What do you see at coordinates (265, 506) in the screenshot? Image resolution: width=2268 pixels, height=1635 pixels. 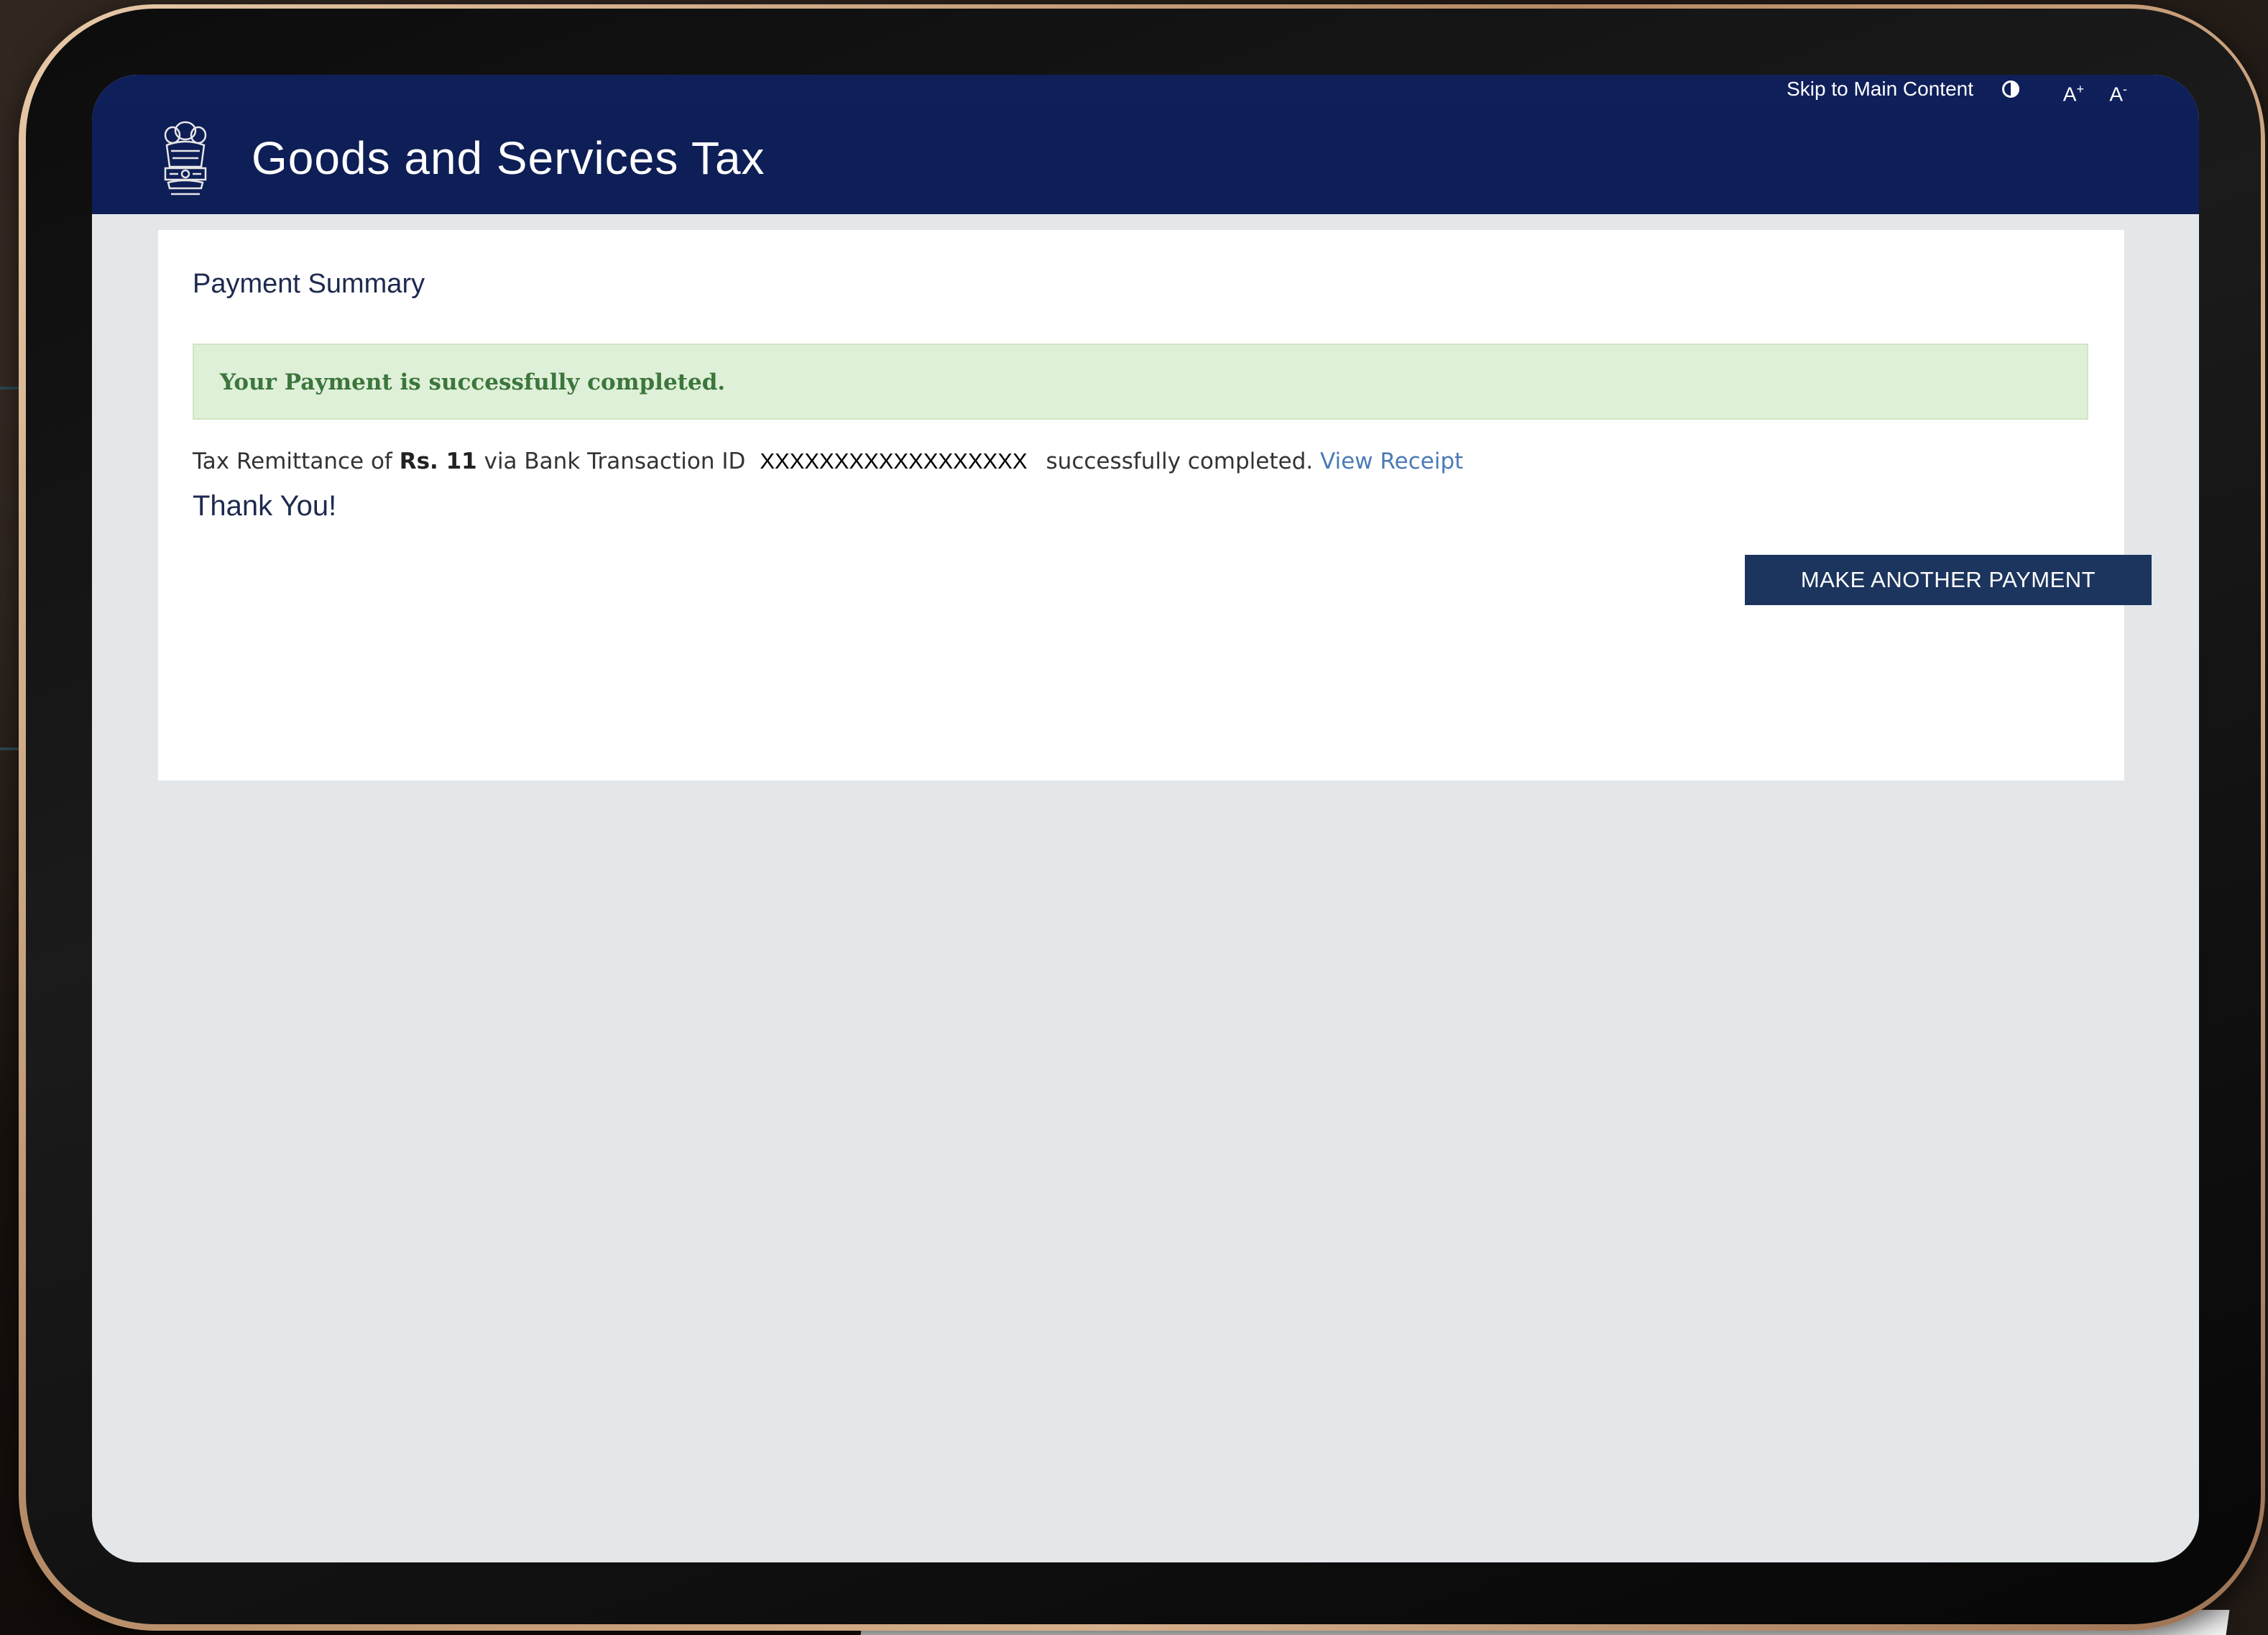 I see `thank-you-text: Thank You!` at bounding box center [265, 506].